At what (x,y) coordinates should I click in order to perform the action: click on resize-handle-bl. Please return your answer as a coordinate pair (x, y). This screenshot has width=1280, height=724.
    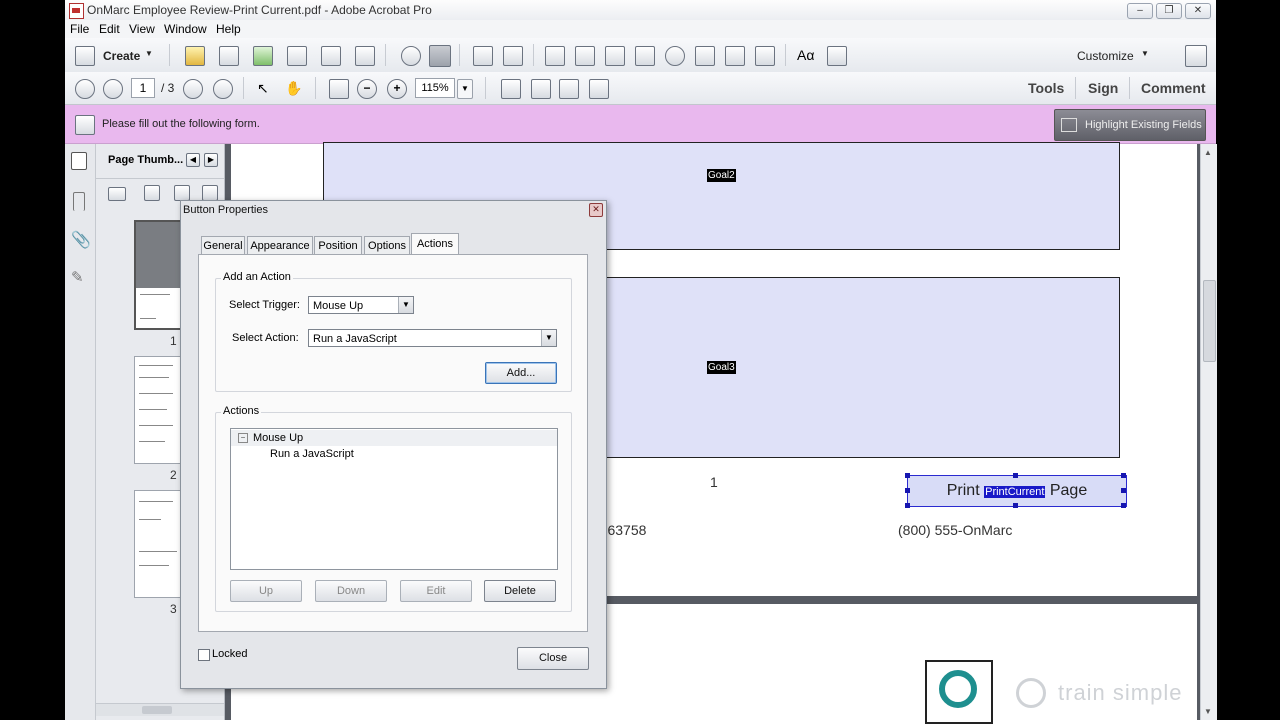
    Looking at the image, I should click on (907, 505).